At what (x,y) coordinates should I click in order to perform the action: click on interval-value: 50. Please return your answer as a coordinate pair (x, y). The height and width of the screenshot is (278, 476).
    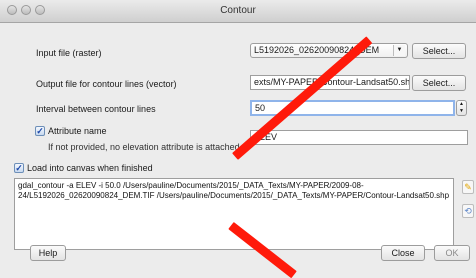
    Looking at the image, I should click on (260, 108).